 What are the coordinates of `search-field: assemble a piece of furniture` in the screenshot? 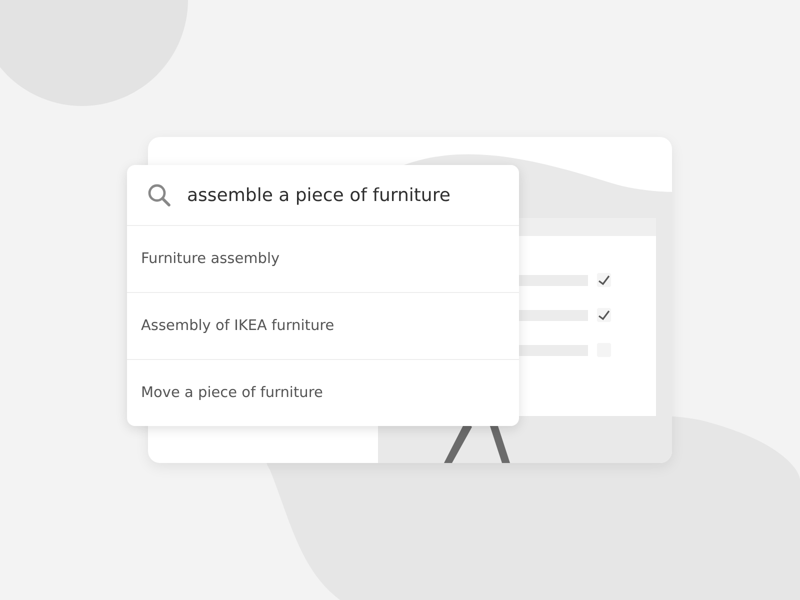 It's located at (337, 195).